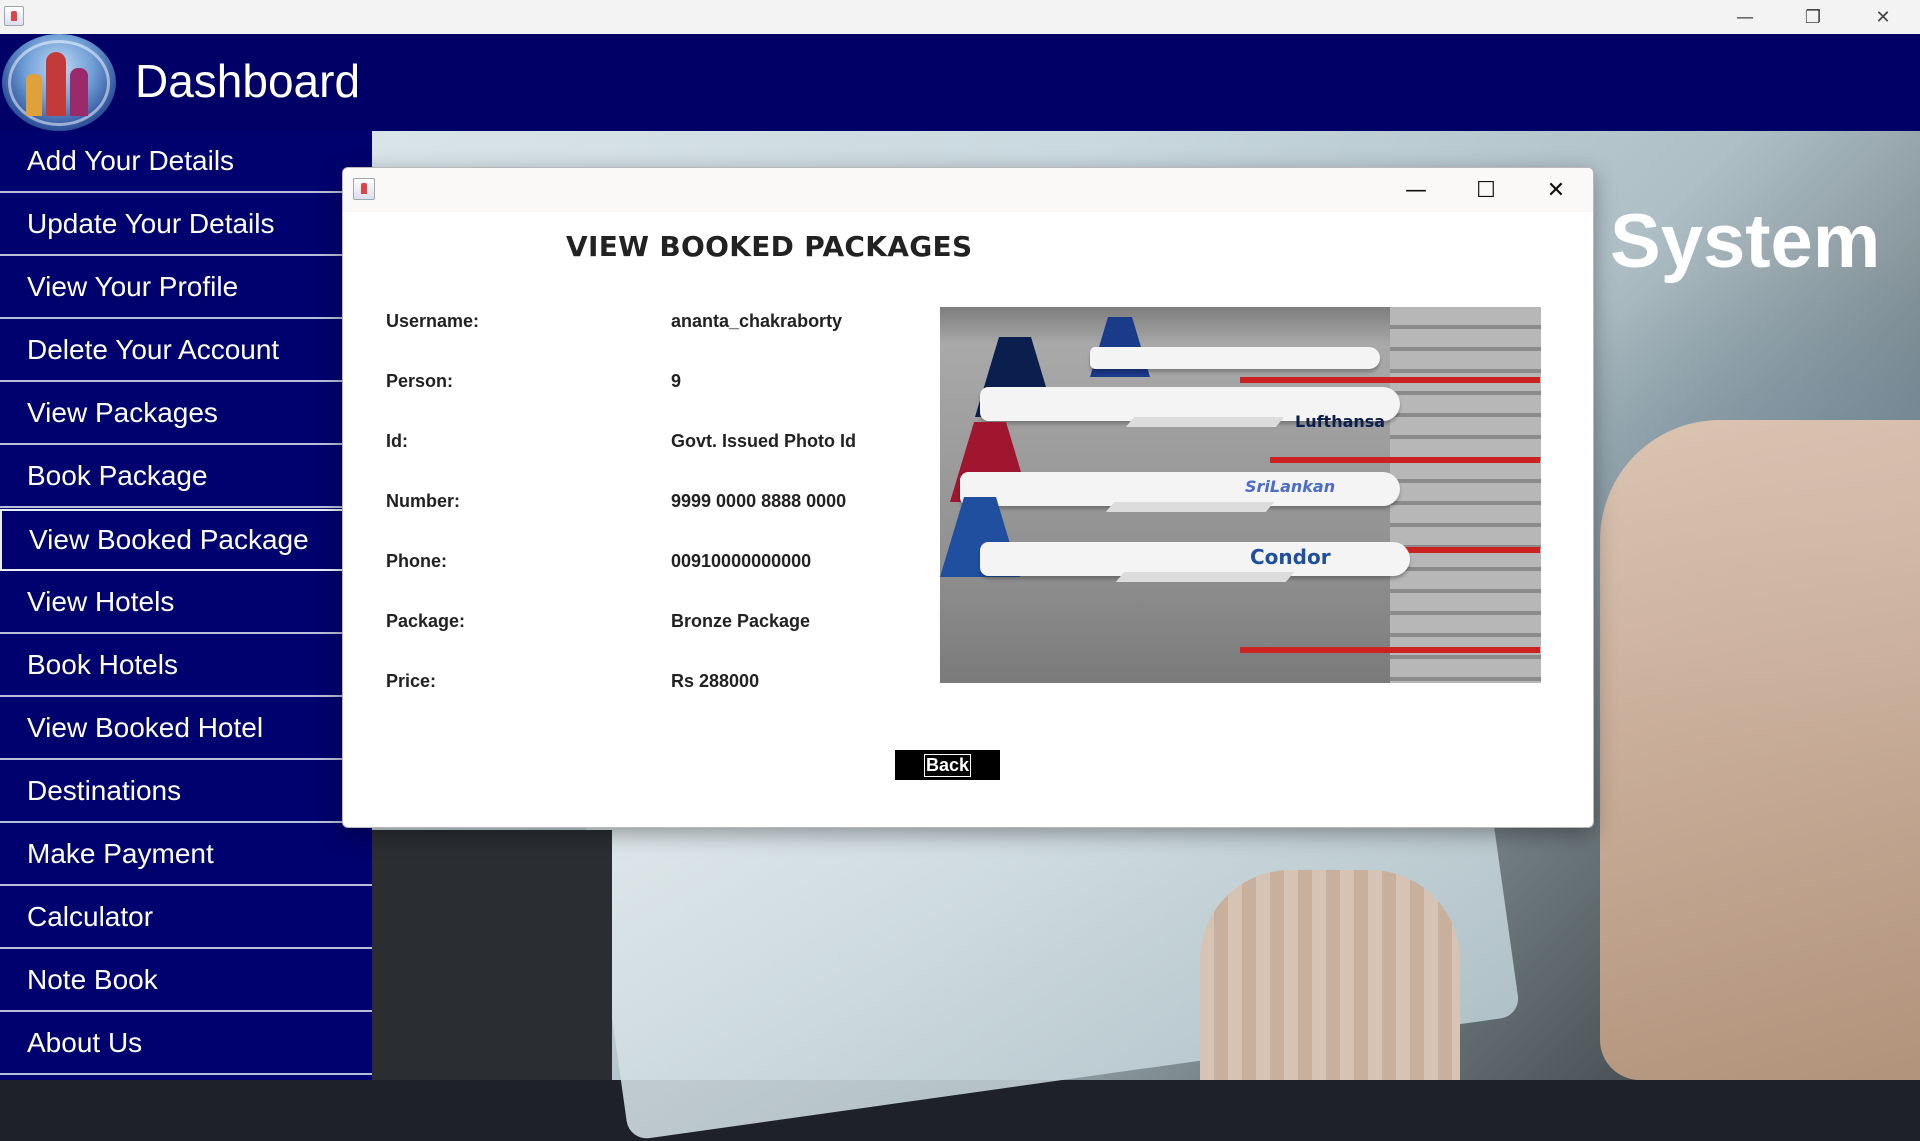  Describe the element at coordinates (186, 477) in the screenshot. I see `sidebar-item-book-package: Book Package` at that location.